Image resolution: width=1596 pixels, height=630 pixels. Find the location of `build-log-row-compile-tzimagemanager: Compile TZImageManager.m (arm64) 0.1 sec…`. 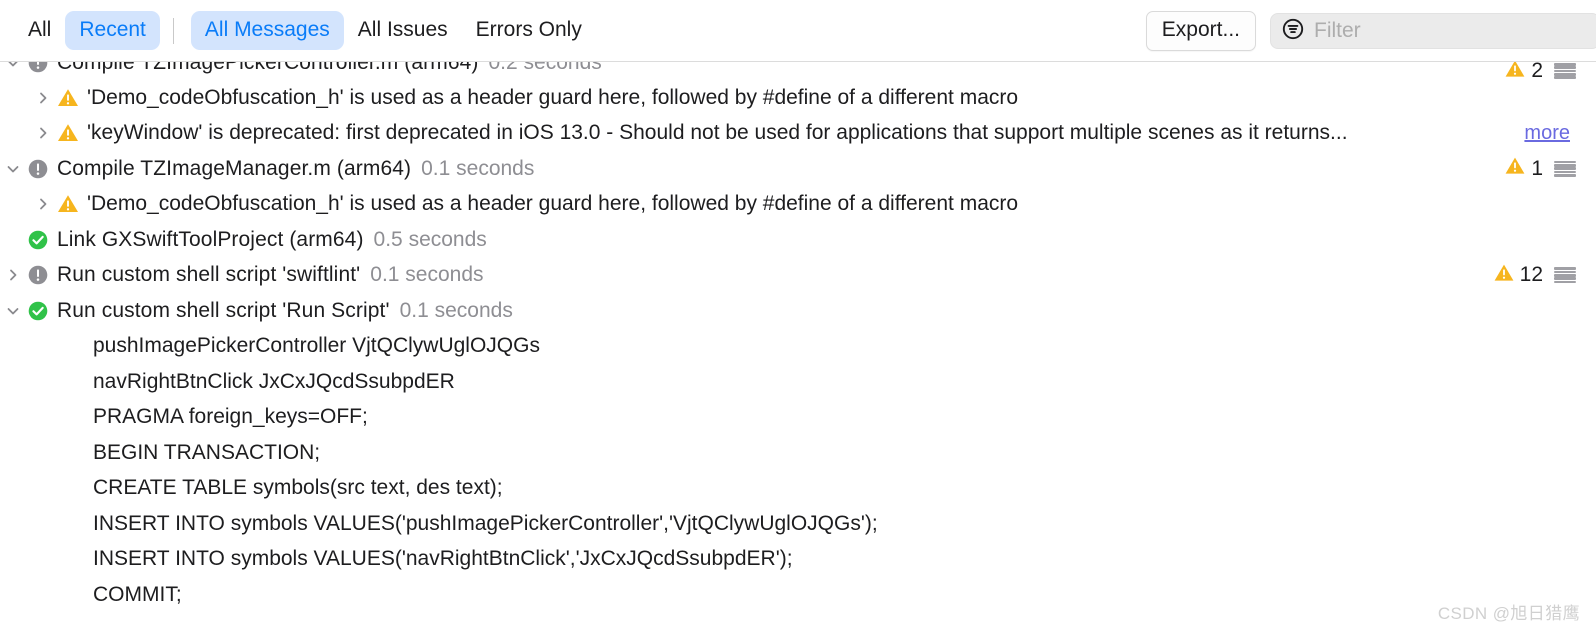

build-log-row-compile-tzimagemanager: Compile TZImageManager.m (arm64) 0.1 sec… is located at coordinates (798, 169).